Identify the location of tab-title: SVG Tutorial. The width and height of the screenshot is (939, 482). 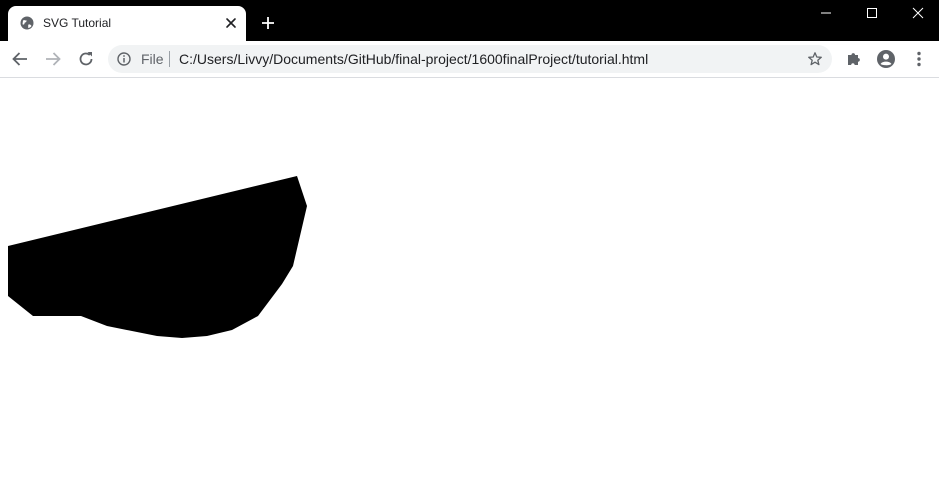
(77, 23).